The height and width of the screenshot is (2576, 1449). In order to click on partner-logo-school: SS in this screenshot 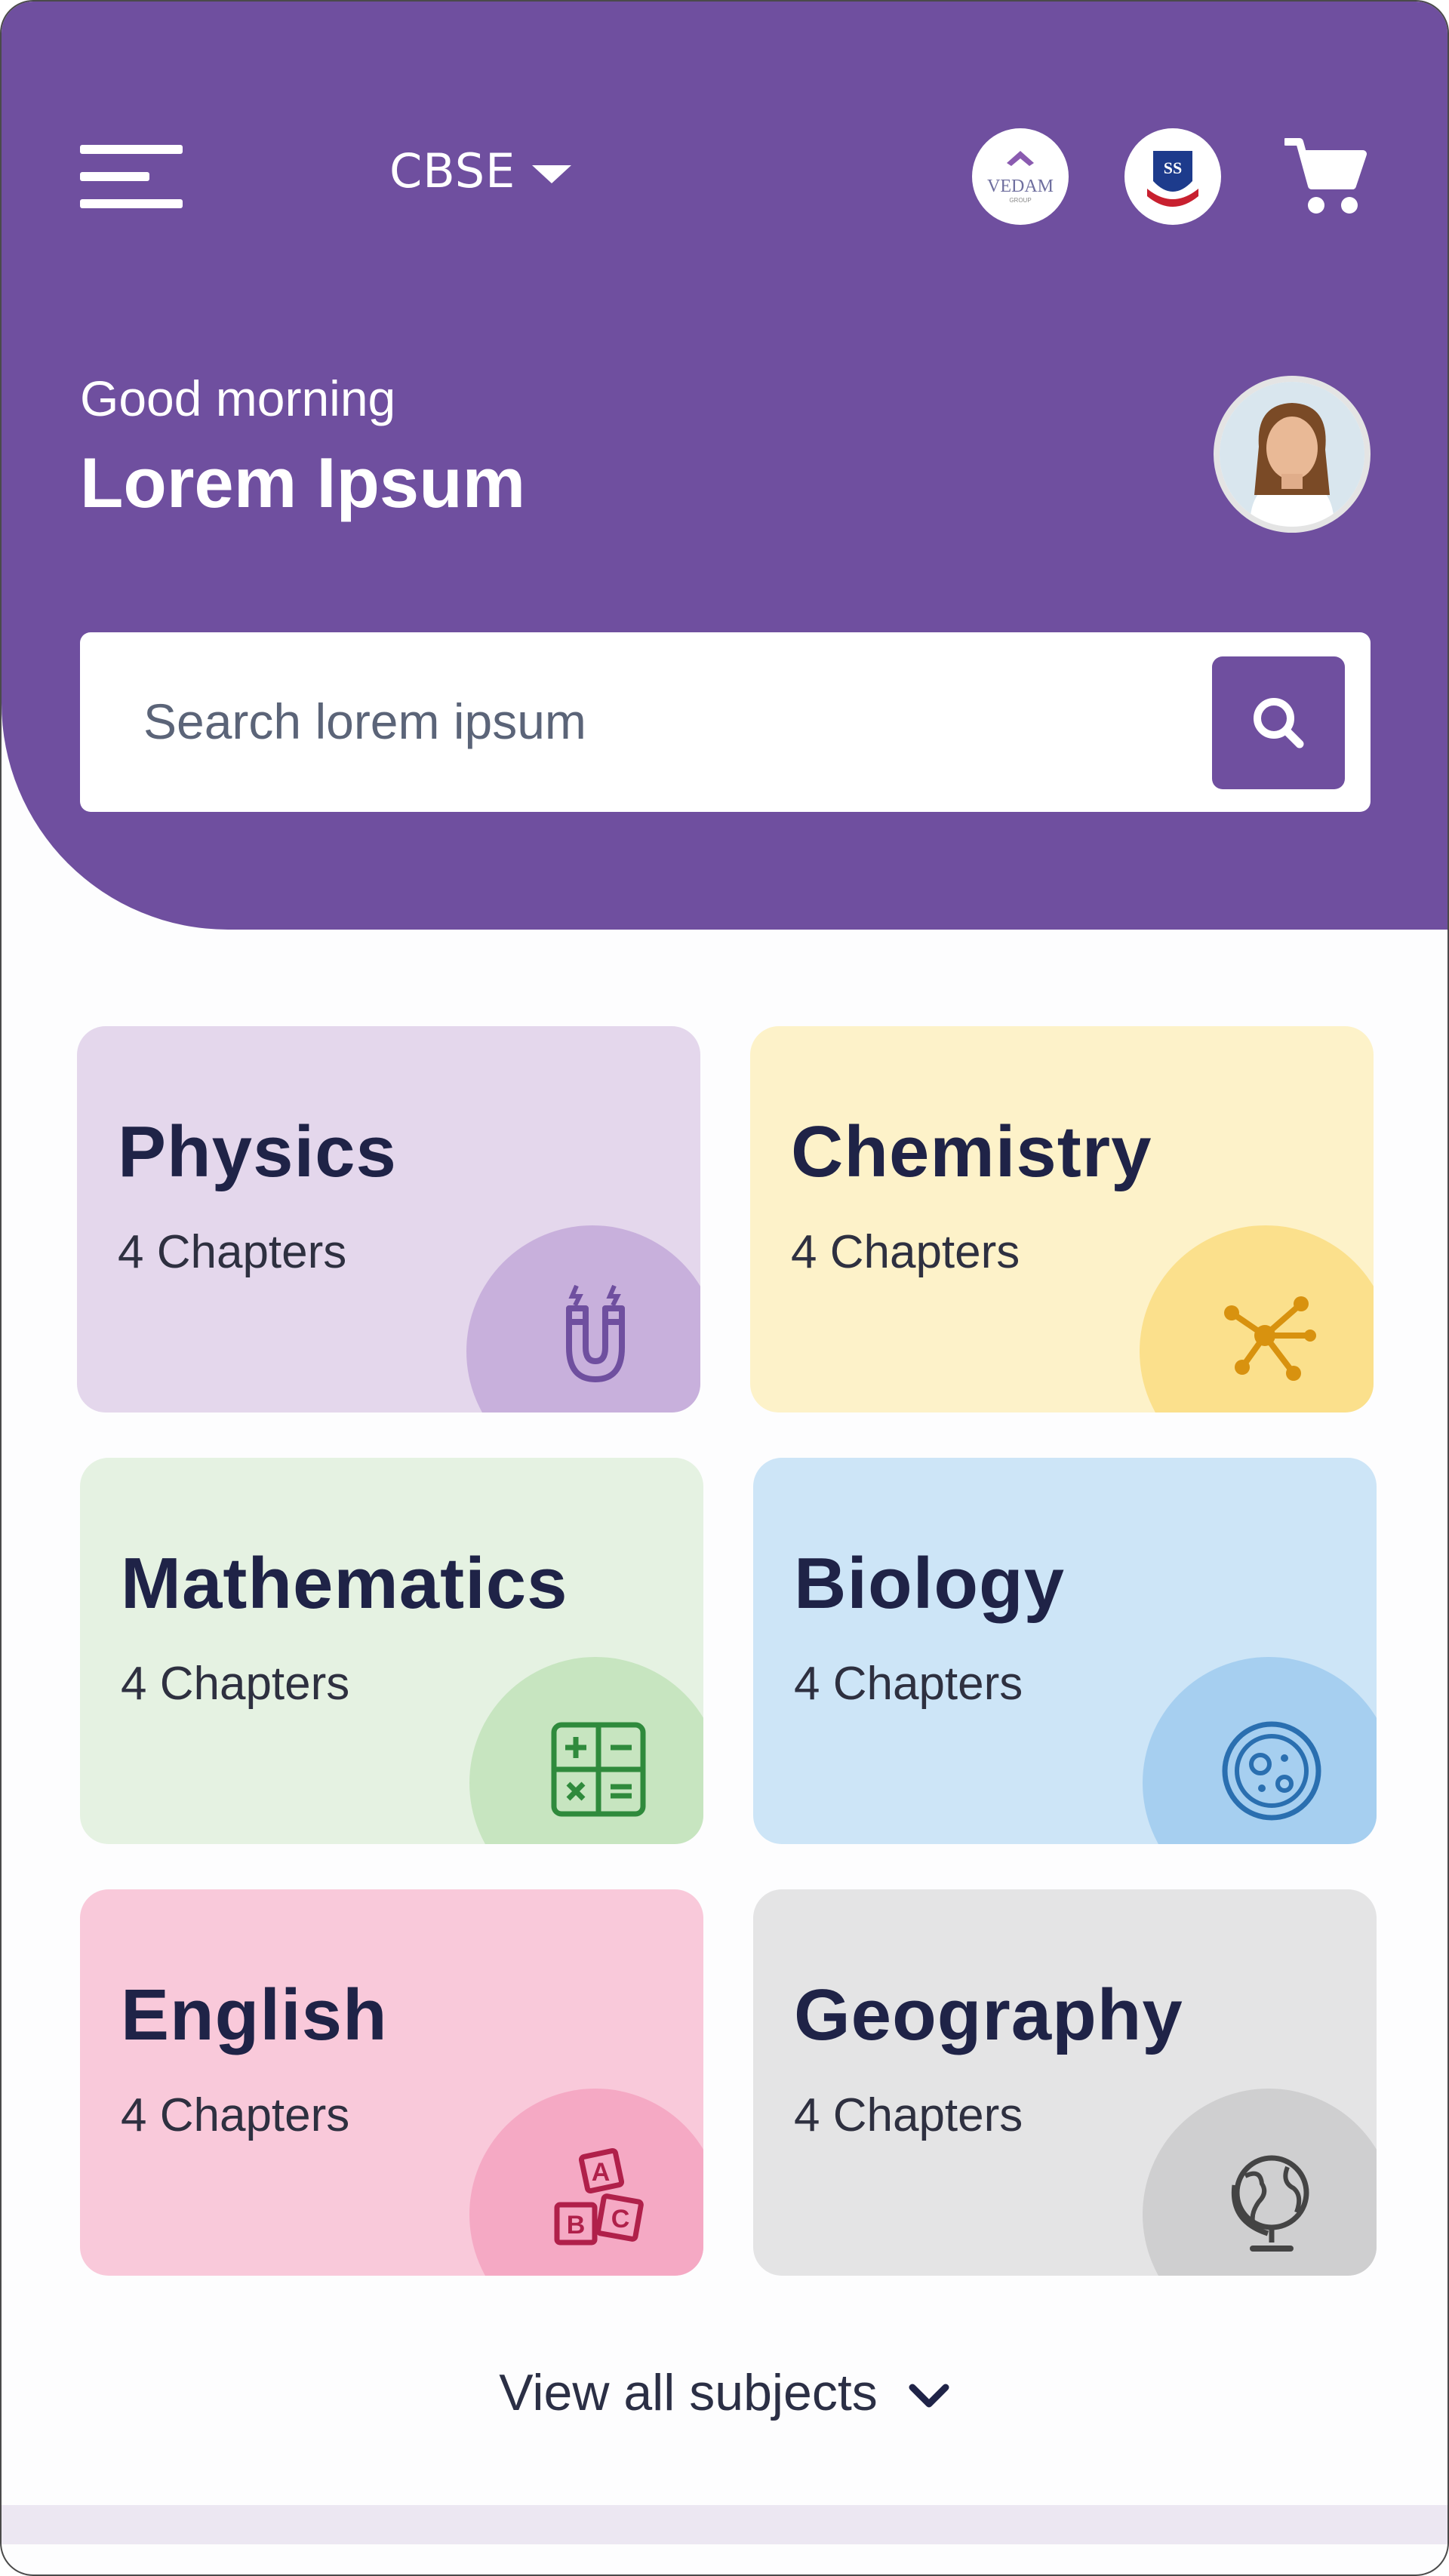, I will do `click(1172, 176)`.